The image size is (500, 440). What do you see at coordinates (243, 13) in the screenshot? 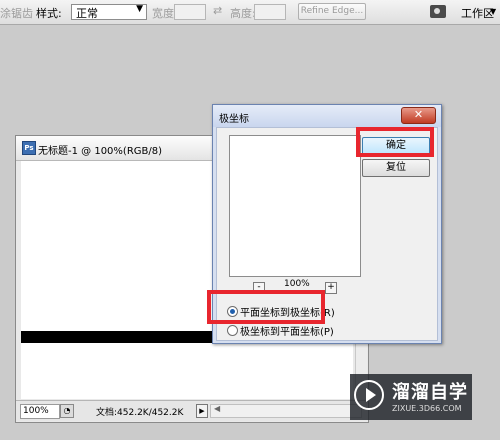
I see `height-label: 高度:` at bounding box center [243, 13].